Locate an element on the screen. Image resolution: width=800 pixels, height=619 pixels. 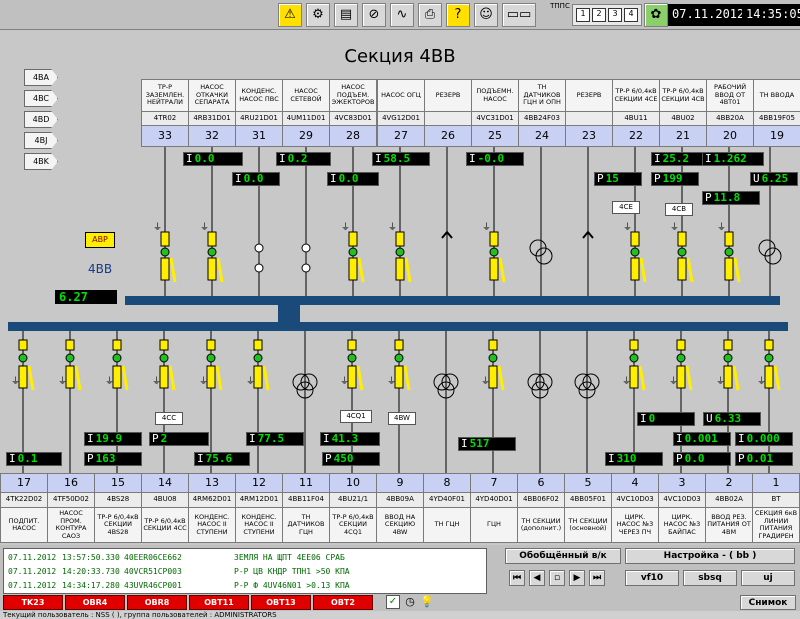
tag-4cc: 4CC is located at coordinates (169, 418).